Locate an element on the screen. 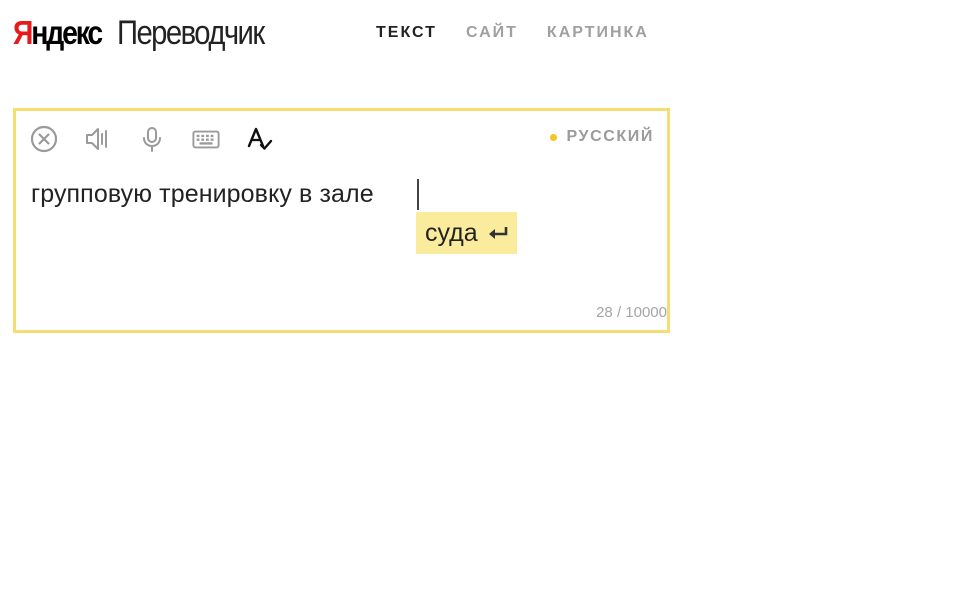 This screenshot has width=960, height=605. speaker-icon is located at coordinates (96, 139).